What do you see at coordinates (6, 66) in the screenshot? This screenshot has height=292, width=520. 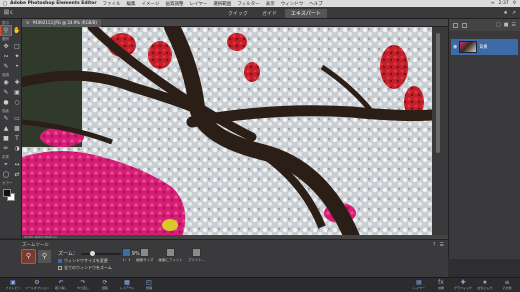 I see `quick-select-icon: ✎` at bounding box center [6, 66].